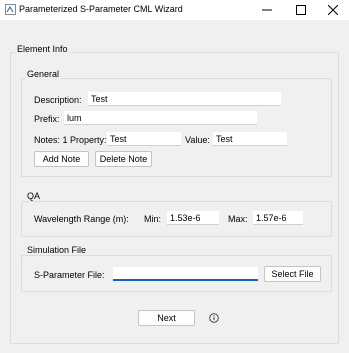 The width and height of the screenshot is (349, 353). Describe the element at coordinates (10, 9) in the screenshot. I see `app-icon` at that location.